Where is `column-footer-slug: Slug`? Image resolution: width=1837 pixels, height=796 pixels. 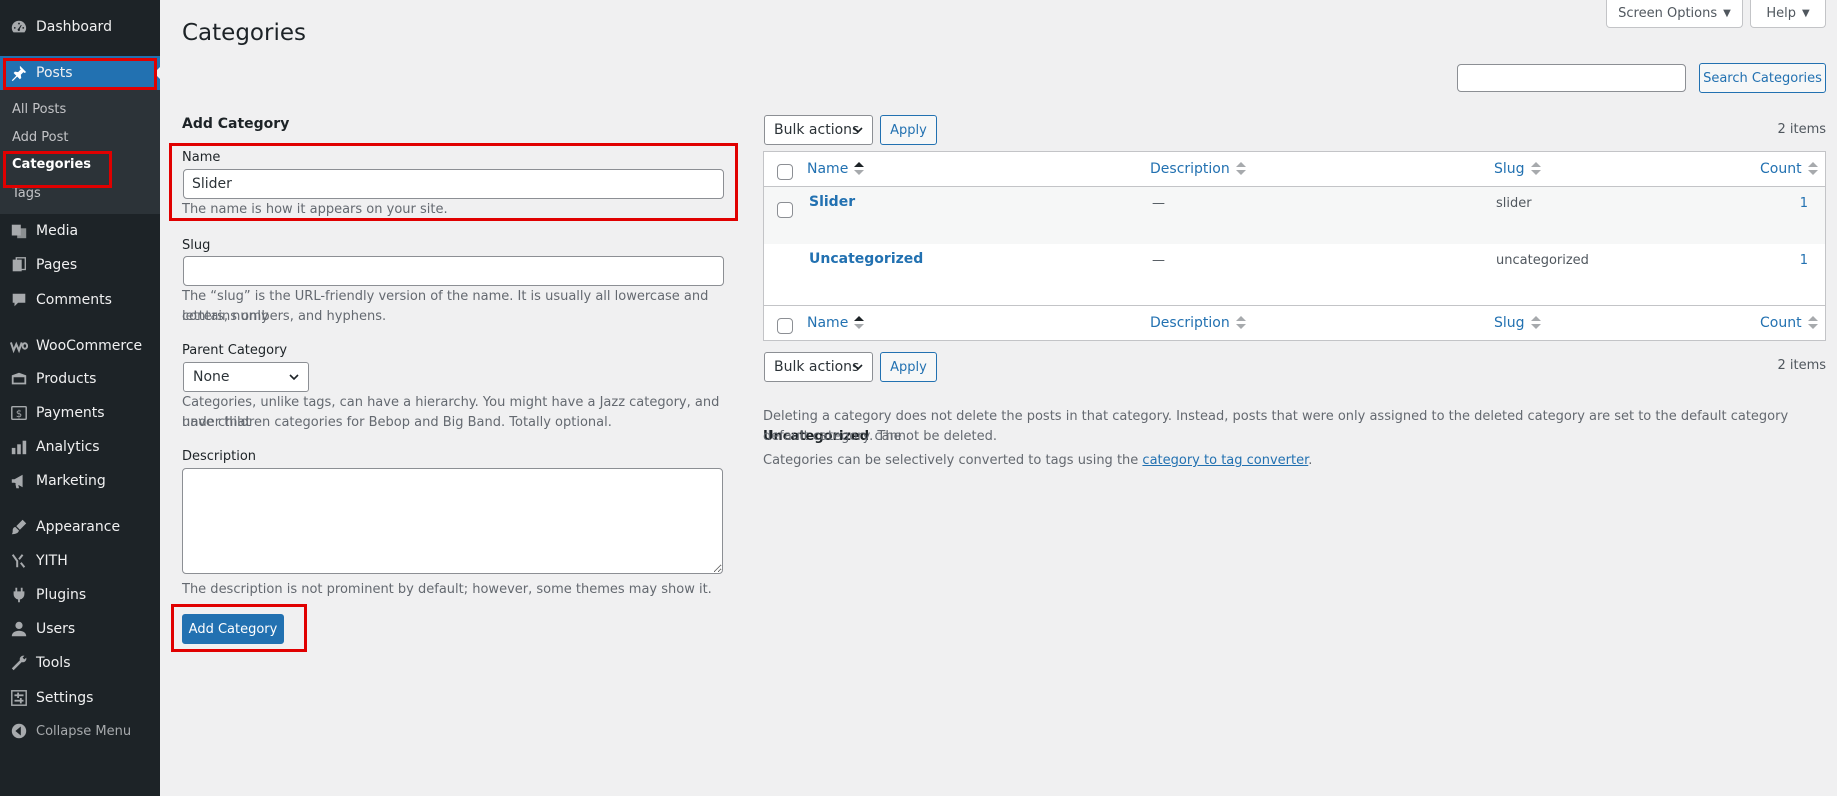
column-footer-slug: Slug is located at coordinates (1517, 323).